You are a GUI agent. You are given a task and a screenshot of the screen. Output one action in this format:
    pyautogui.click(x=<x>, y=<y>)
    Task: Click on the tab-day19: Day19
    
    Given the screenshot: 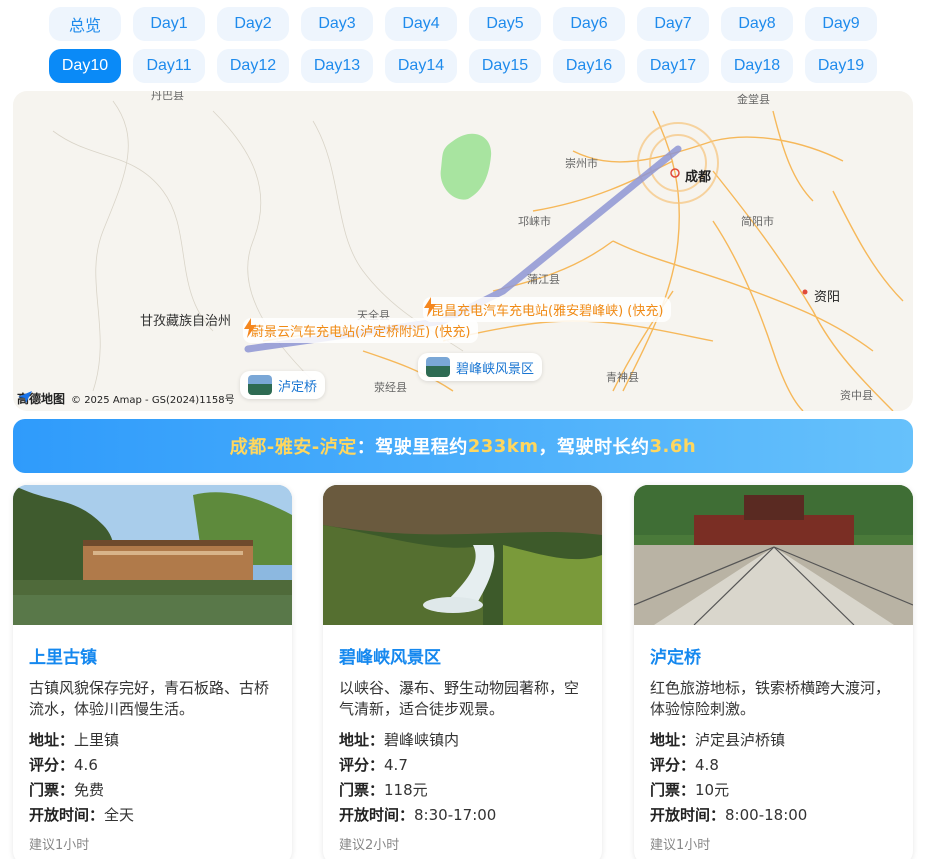 What is the action you would take?
    pyautogui.click(x=841, y=66)
    